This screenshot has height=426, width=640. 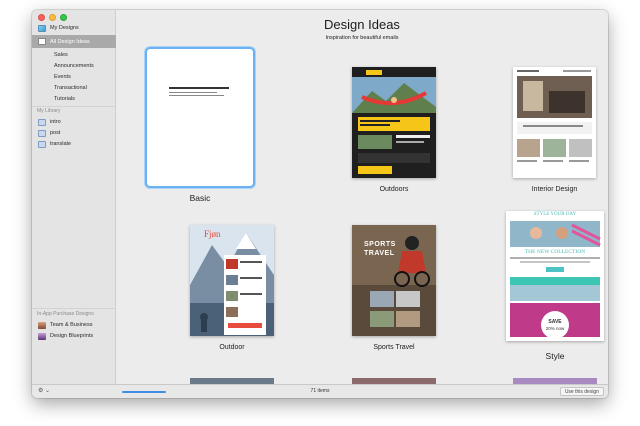 What do you see at coordinates (70, 41) in the screenshot?
I see `sidebar-item-label: All Design Ideas` at bounding box center [70, 41].